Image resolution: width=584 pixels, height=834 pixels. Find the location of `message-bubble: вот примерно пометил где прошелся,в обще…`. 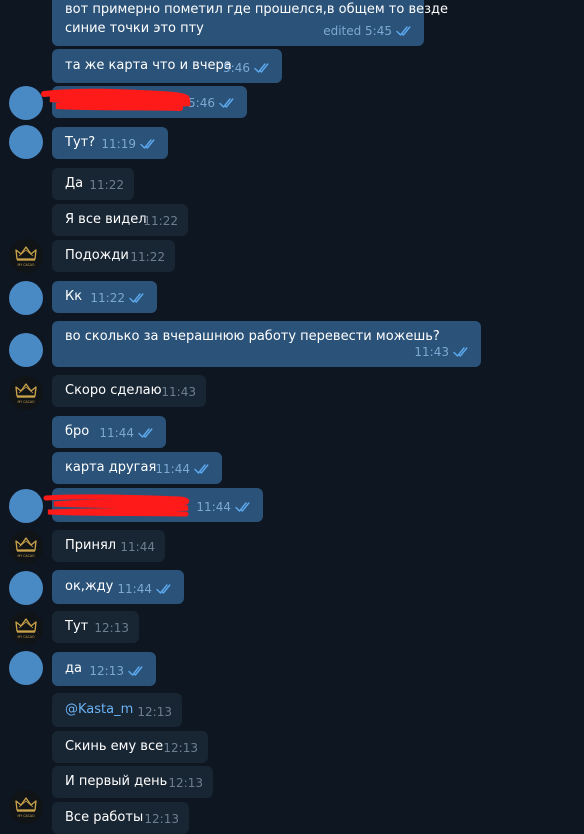

message-bubble: вот примерно пометил где прошелся,в обще… is located at coordinates (250, 23).